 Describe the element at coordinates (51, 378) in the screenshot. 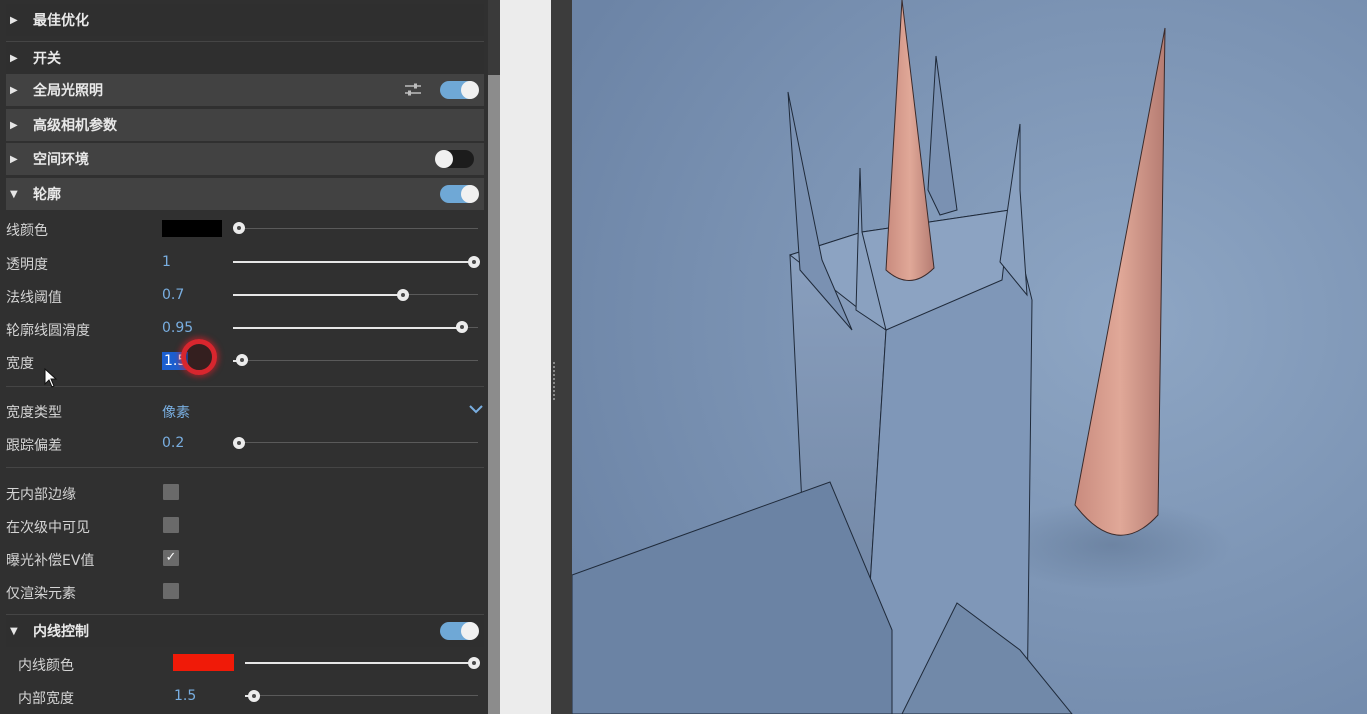

I see `mouse-cursor-icon` at that location.